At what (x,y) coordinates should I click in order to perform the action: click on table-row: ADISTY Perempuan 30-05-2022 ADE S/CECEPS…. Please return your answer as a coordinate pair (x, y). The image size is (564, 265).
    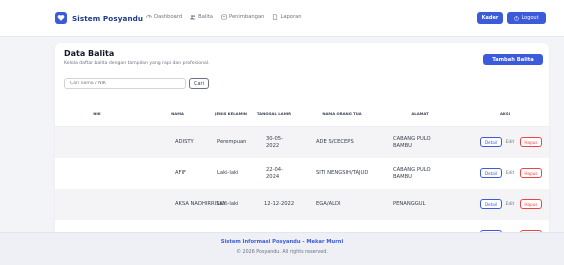
    Looking at the image, I should click on (302, 142).